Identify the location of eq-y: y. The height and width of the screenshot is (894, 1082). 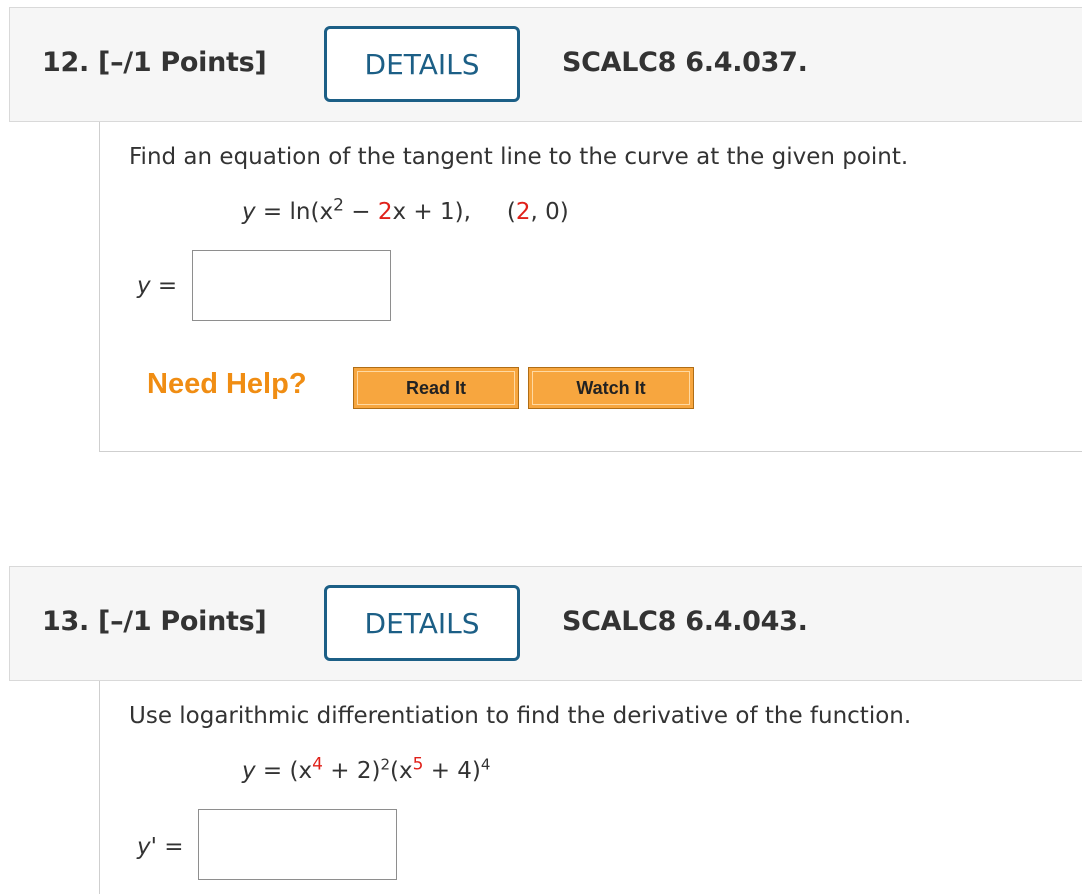
(249, 212).